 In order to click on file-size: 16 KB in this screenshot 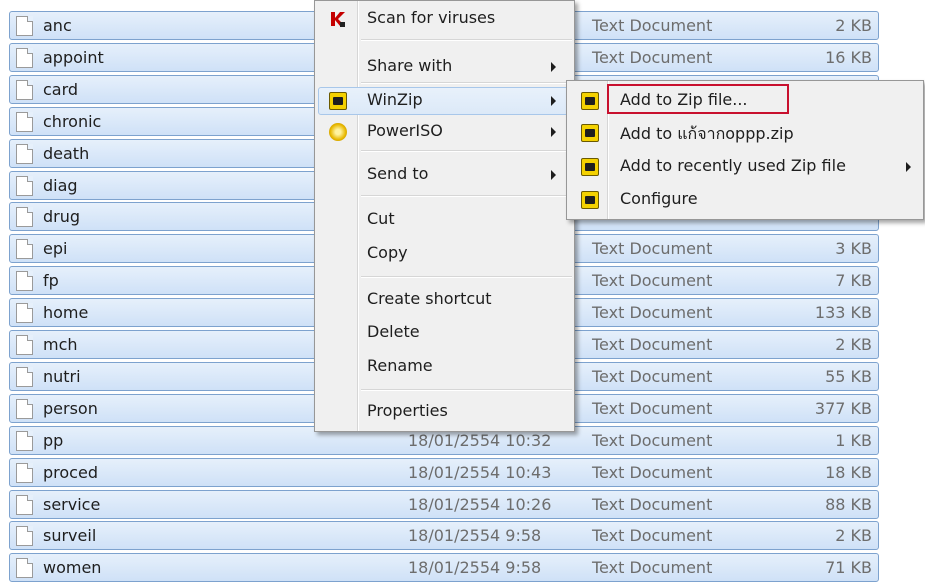, I will do `click(848, 57)`.